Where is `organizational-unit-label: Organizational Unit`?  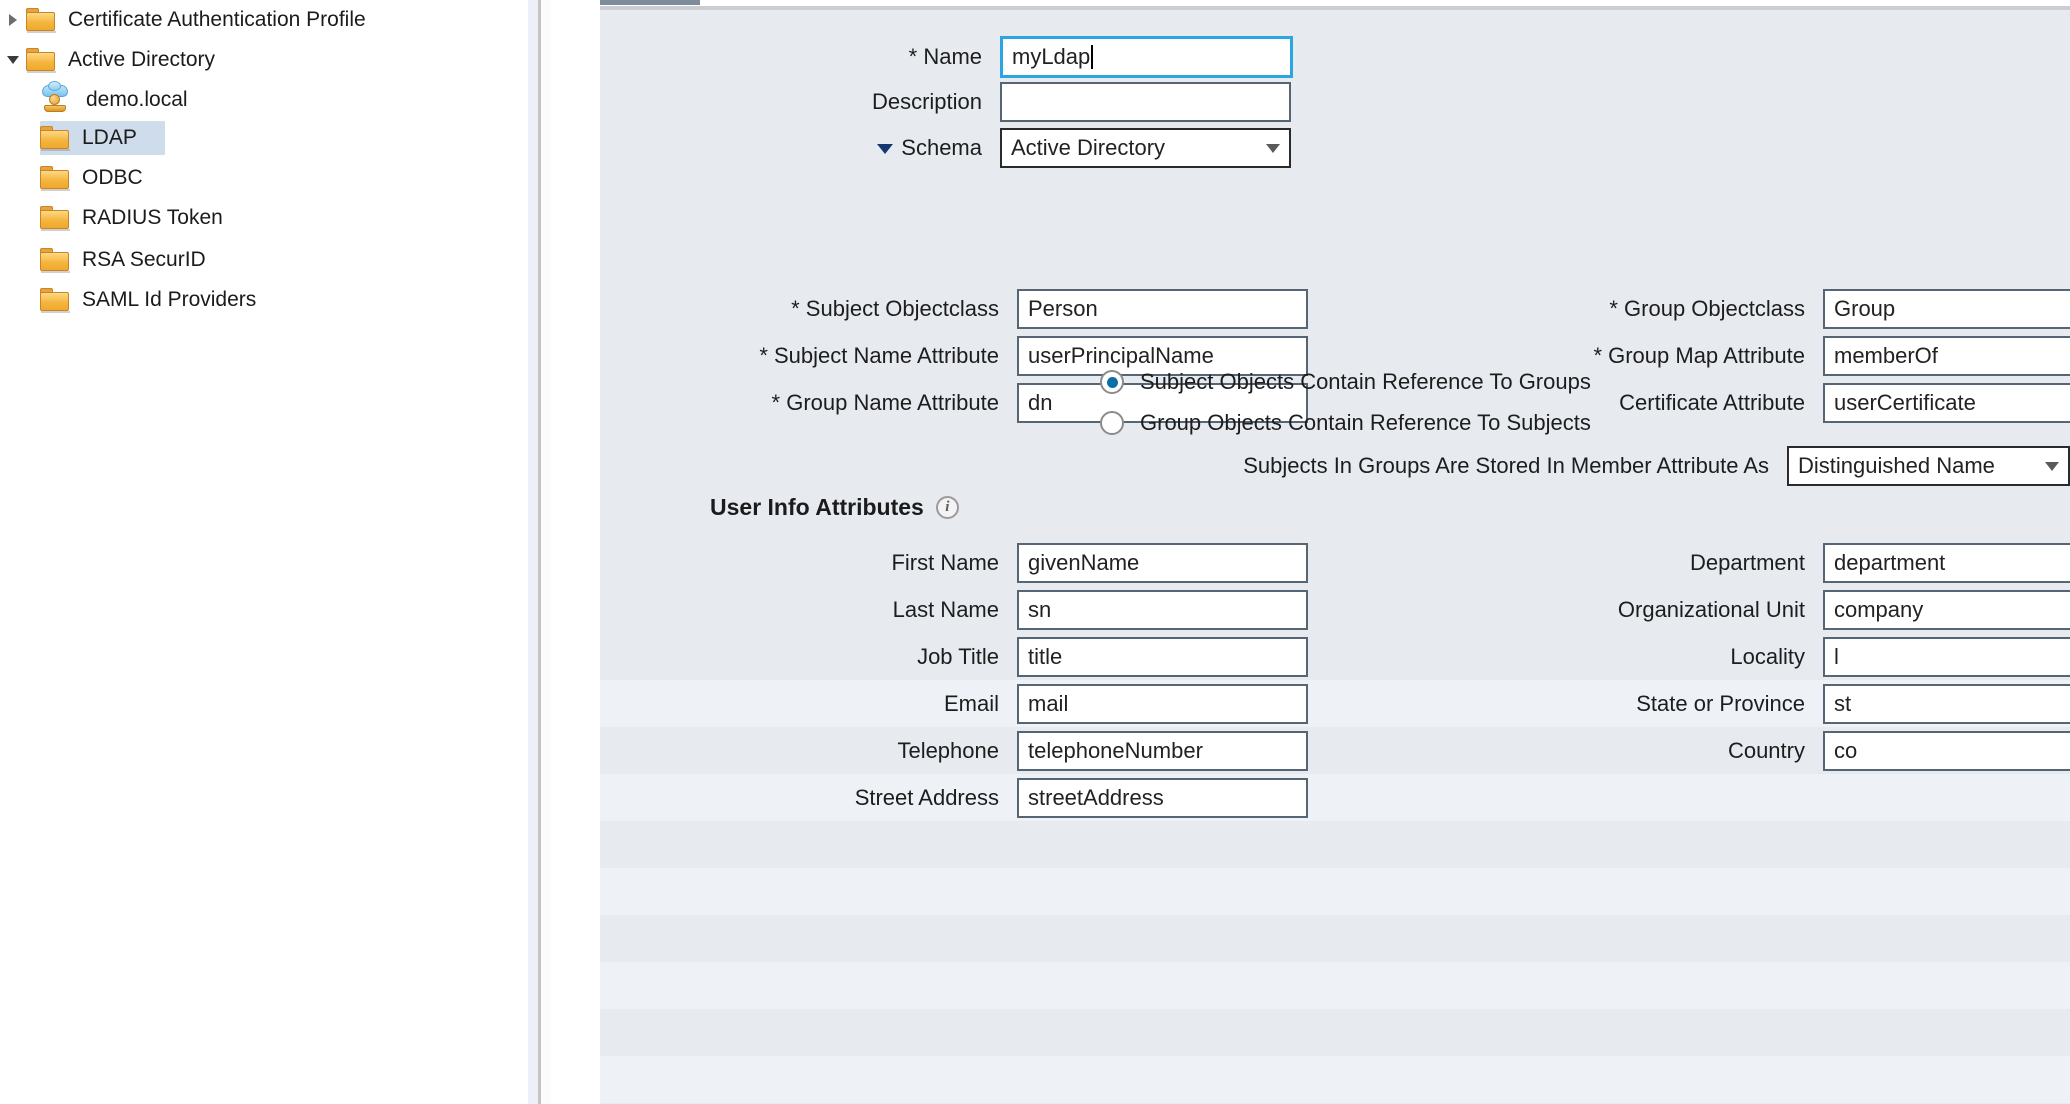
organizational-unit-label: Organizational Unit is located at coordinates (1711, 609).